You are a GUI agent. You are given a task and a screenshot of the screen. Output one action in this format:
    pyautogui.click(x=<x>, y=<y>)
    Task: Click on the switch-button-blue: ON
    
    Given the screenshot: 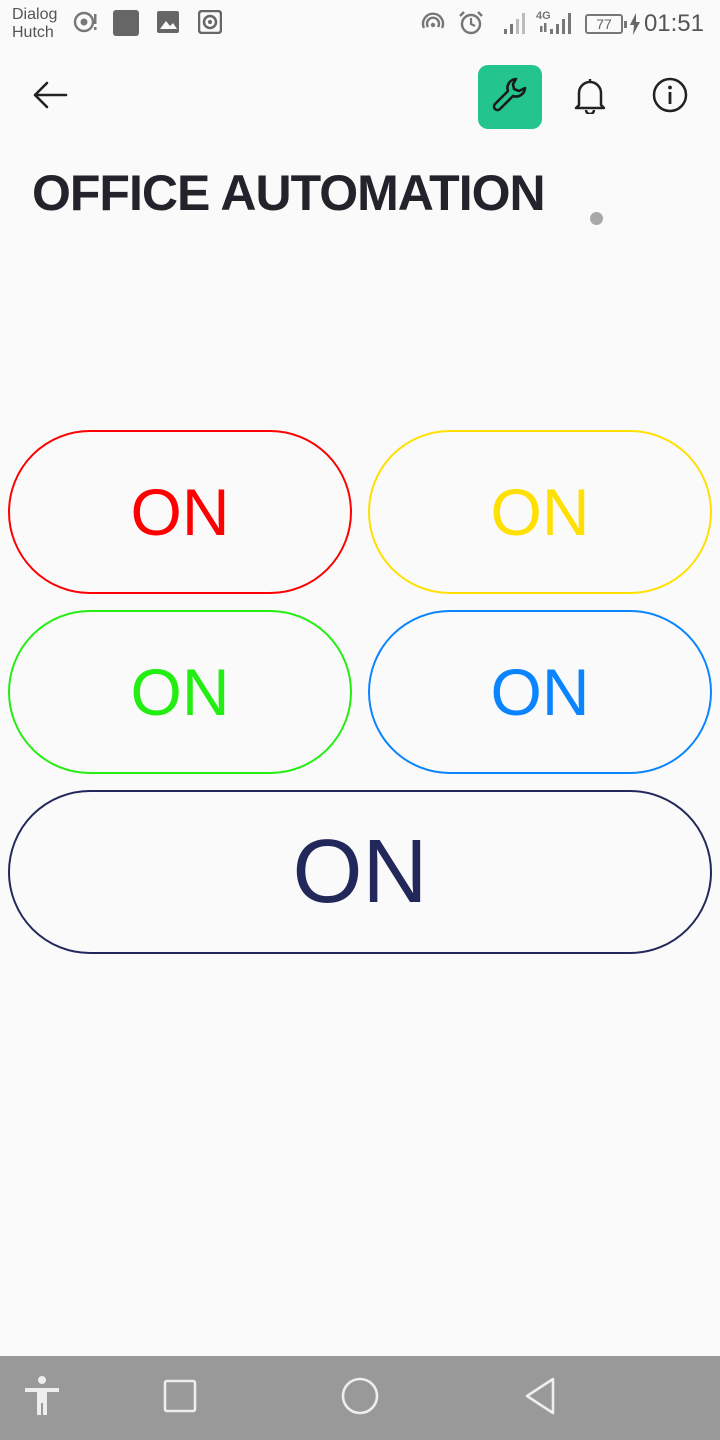 What is the action you would take?
    pyautogui.click(x=540, y=692)
    